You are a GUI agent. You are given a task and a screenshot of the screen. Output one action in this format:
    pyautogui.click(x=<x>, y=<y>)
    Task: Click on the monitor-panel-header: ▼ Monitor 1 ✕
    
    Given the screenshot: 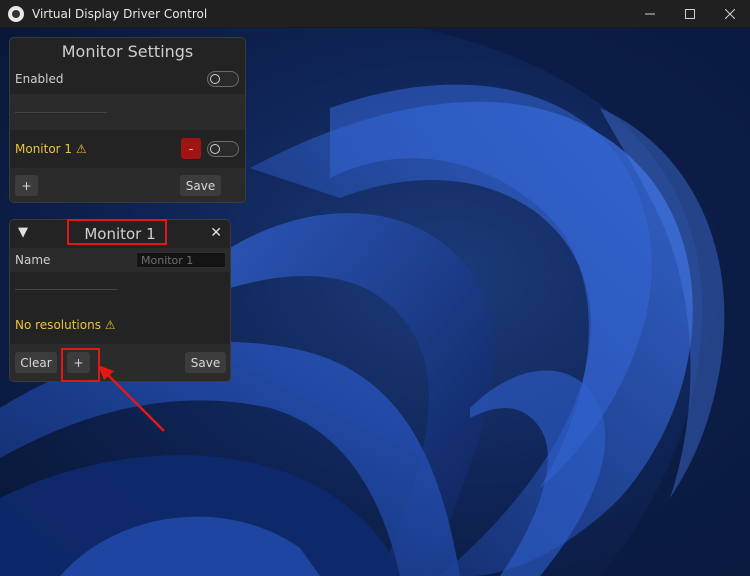 What is the action you would take?
    pyautogui.click(x=120, y=234)
    